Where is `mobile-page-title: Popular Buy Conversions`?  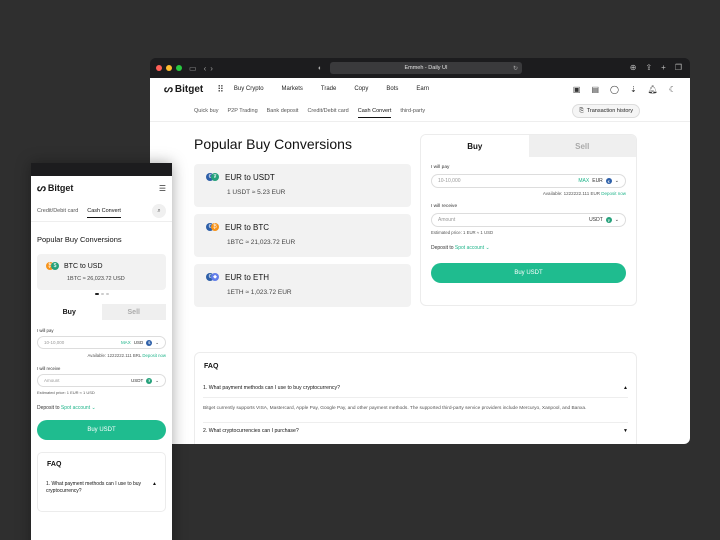
mobile-page-title: Popular Buy Conversions is located at coordinates (79, 239).